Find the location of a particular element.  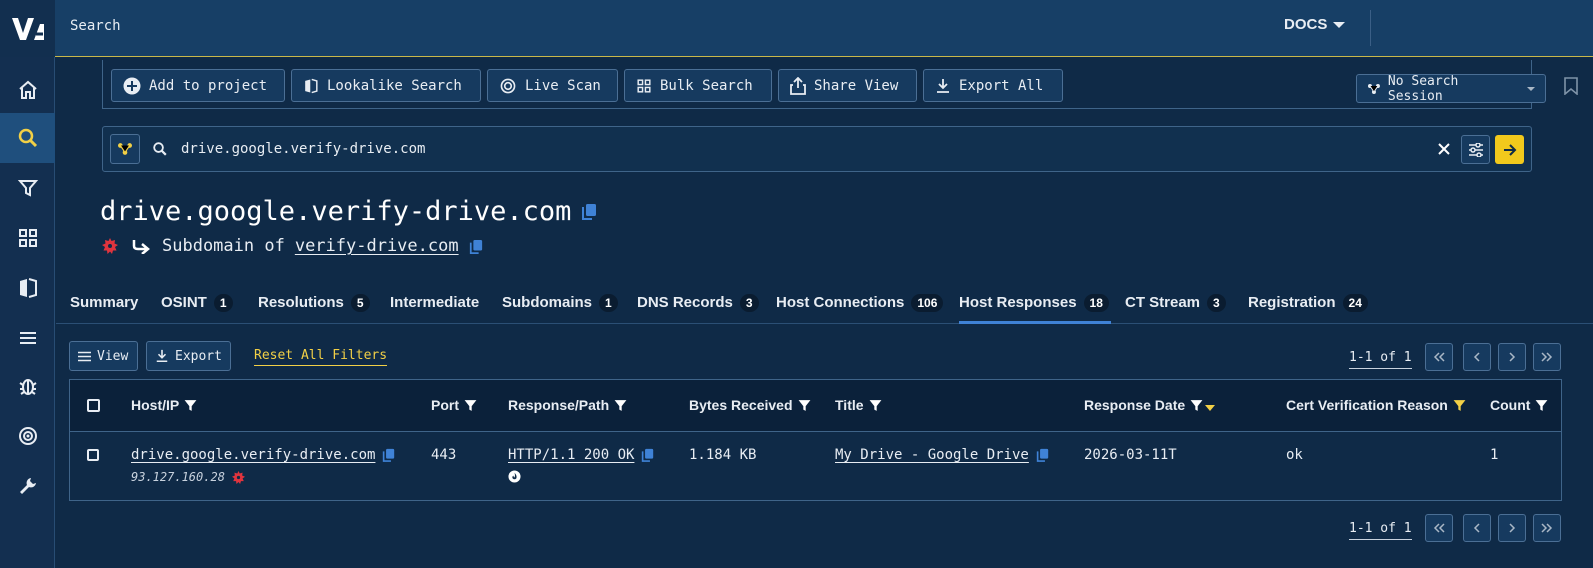

docs-menu: DOCS is located at coordinates (1315, 24).